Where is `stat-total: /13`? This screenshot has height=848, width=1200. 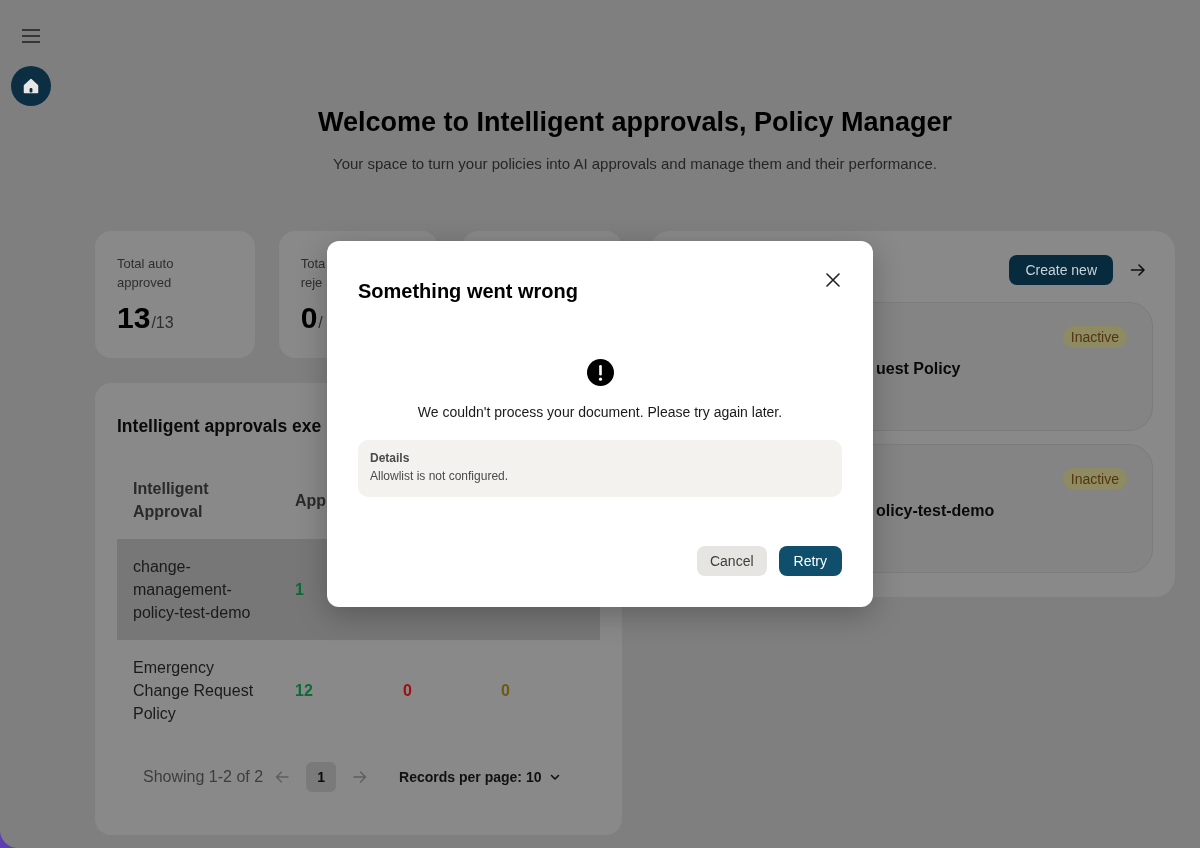 stat-total: /13 is located at coordinates (162, 323).